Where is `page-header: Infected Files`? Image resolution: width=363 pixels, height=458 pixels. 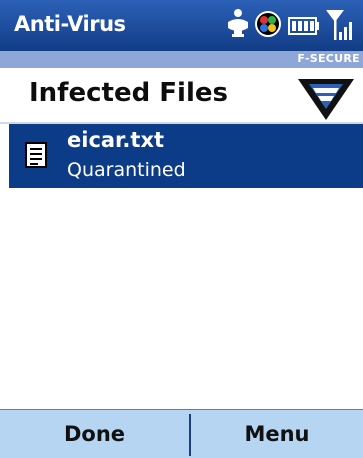
page-header: Infected Files is located at coordinates (181, 95).